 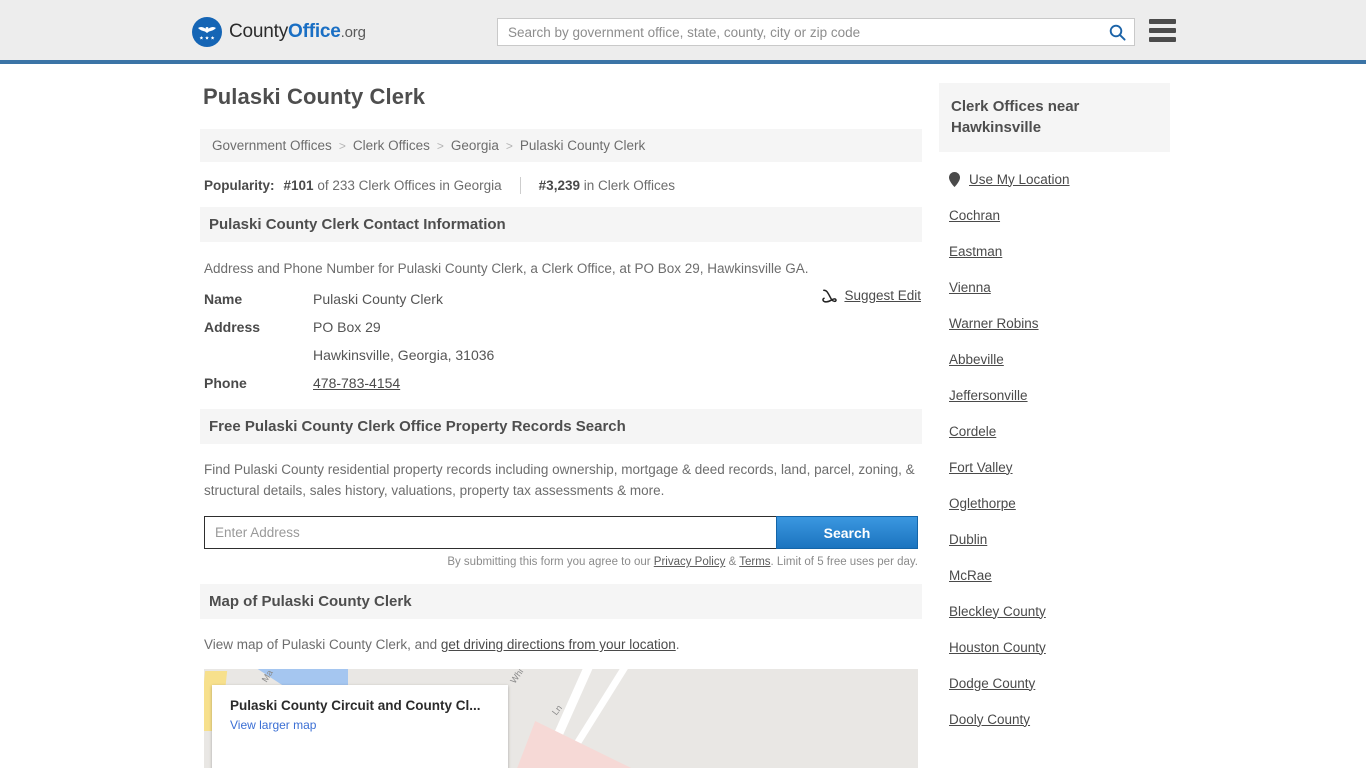 What do you see at coordinates (569, 744) in the screenshot?
I see `map-landuse-area` at bounding box center [569, 744].